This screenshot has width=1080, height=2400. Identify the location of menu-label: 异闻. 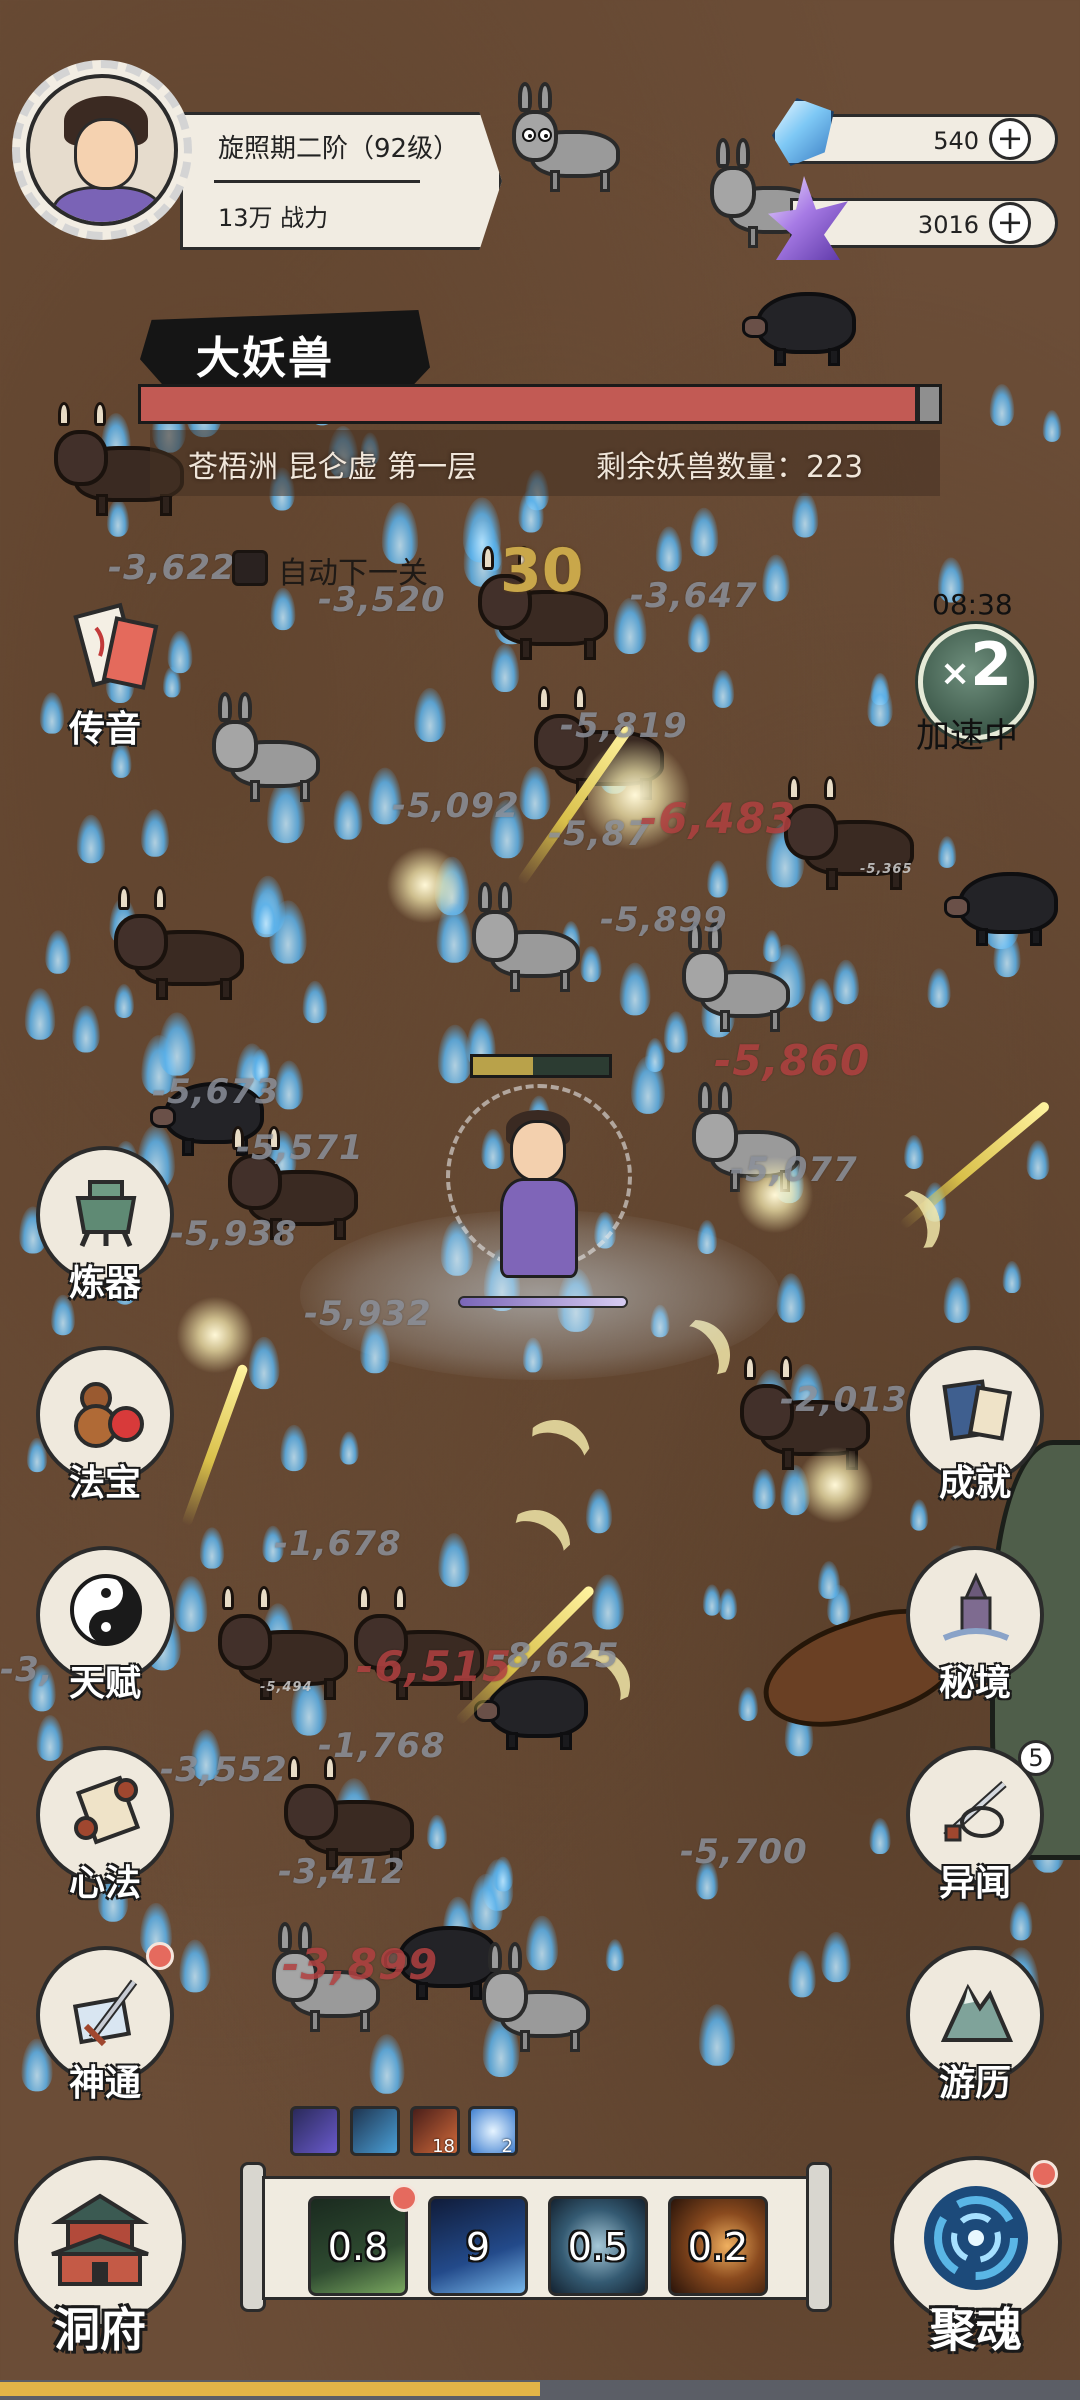
(974, 1883).